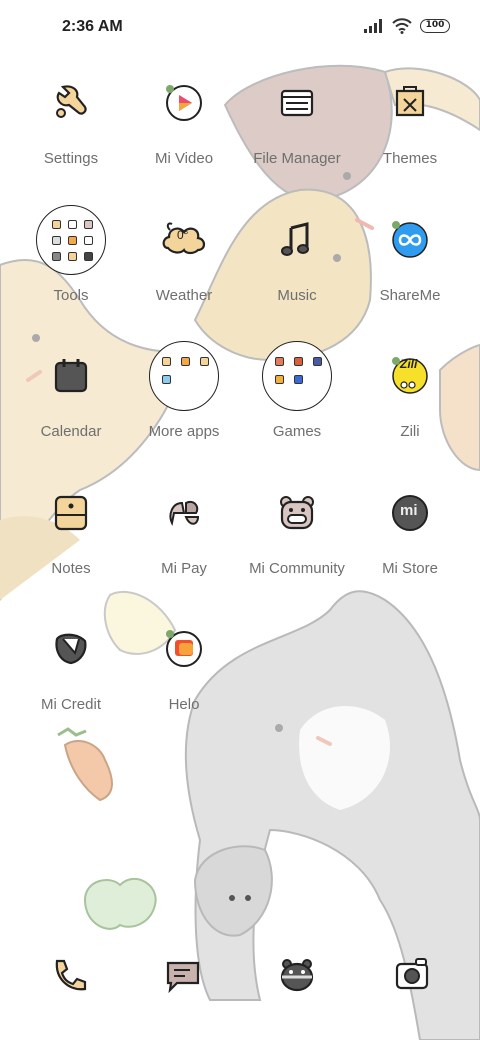  Describe the element at coordinates (184, 376) in the screenshot. I see `more-apps-folder-icon` at that location.